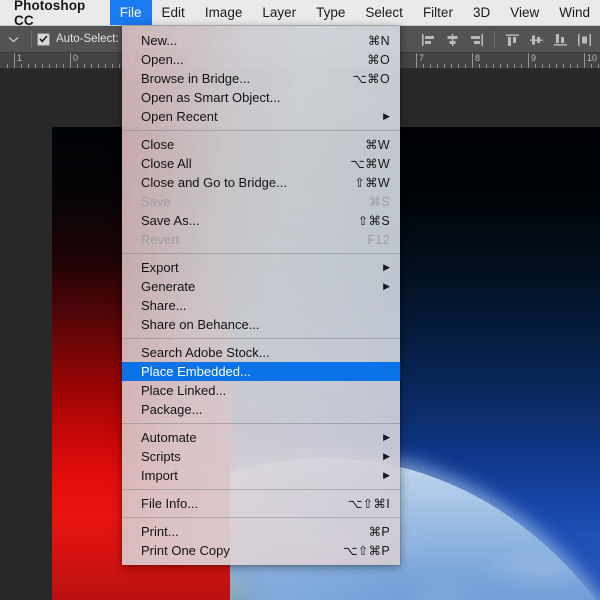  Describe the element at coordinates (261, 503) in the screenshot. I see `menu-item-file-info: File Info... ⌥⇧⌘I` at that location.